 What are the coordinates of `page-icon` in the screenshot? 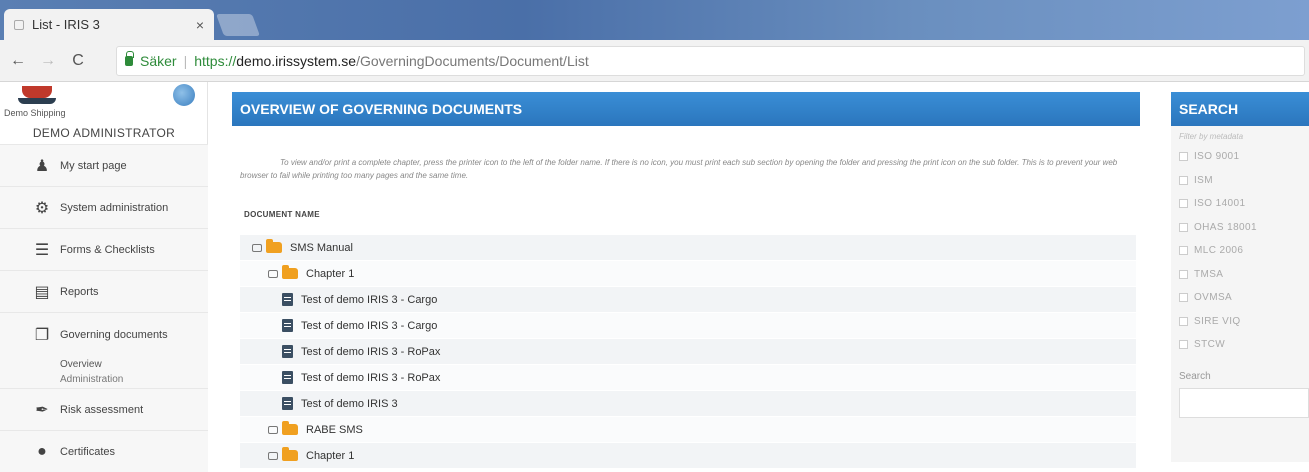 It's located at (19, 24).